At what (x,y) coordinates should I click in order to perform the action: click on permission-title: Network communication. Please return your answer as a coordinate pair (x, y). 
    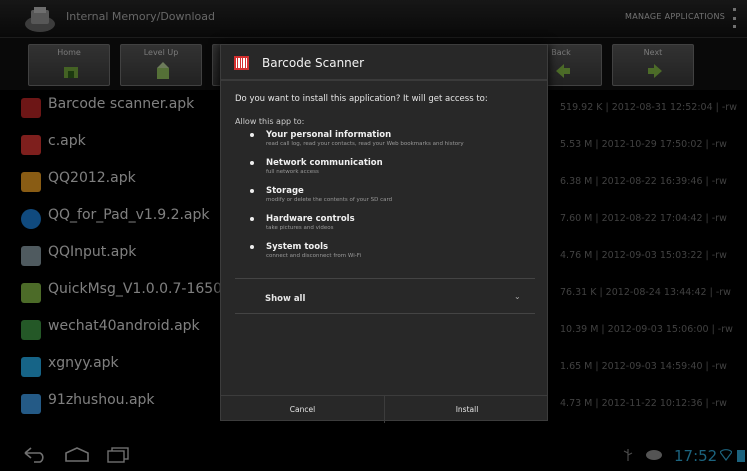
    Looking at the image, I should click on (324, 163).